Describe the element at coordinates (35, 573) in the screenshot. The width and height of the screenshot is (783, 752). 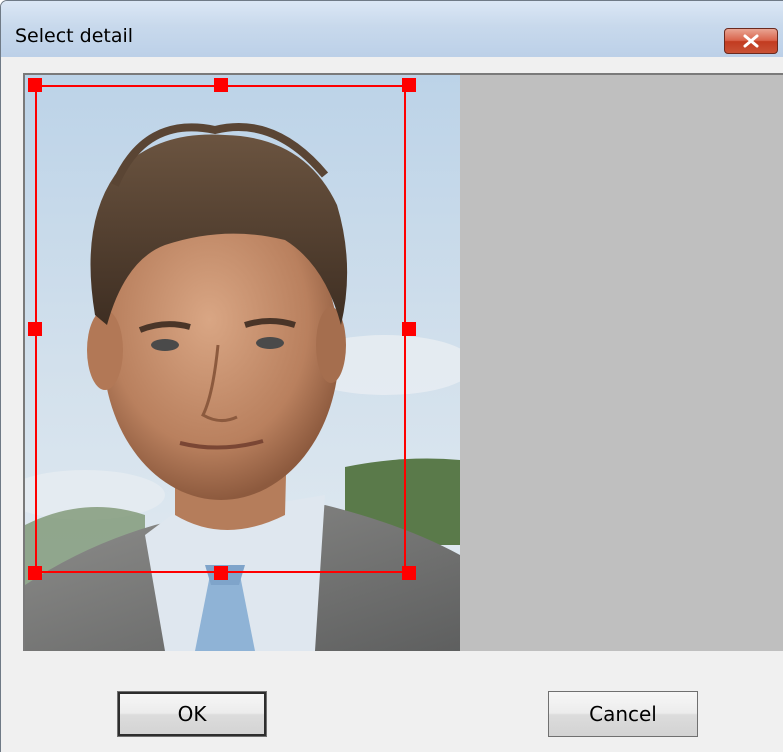
I see `crop-handle-bottom-left` at that location.